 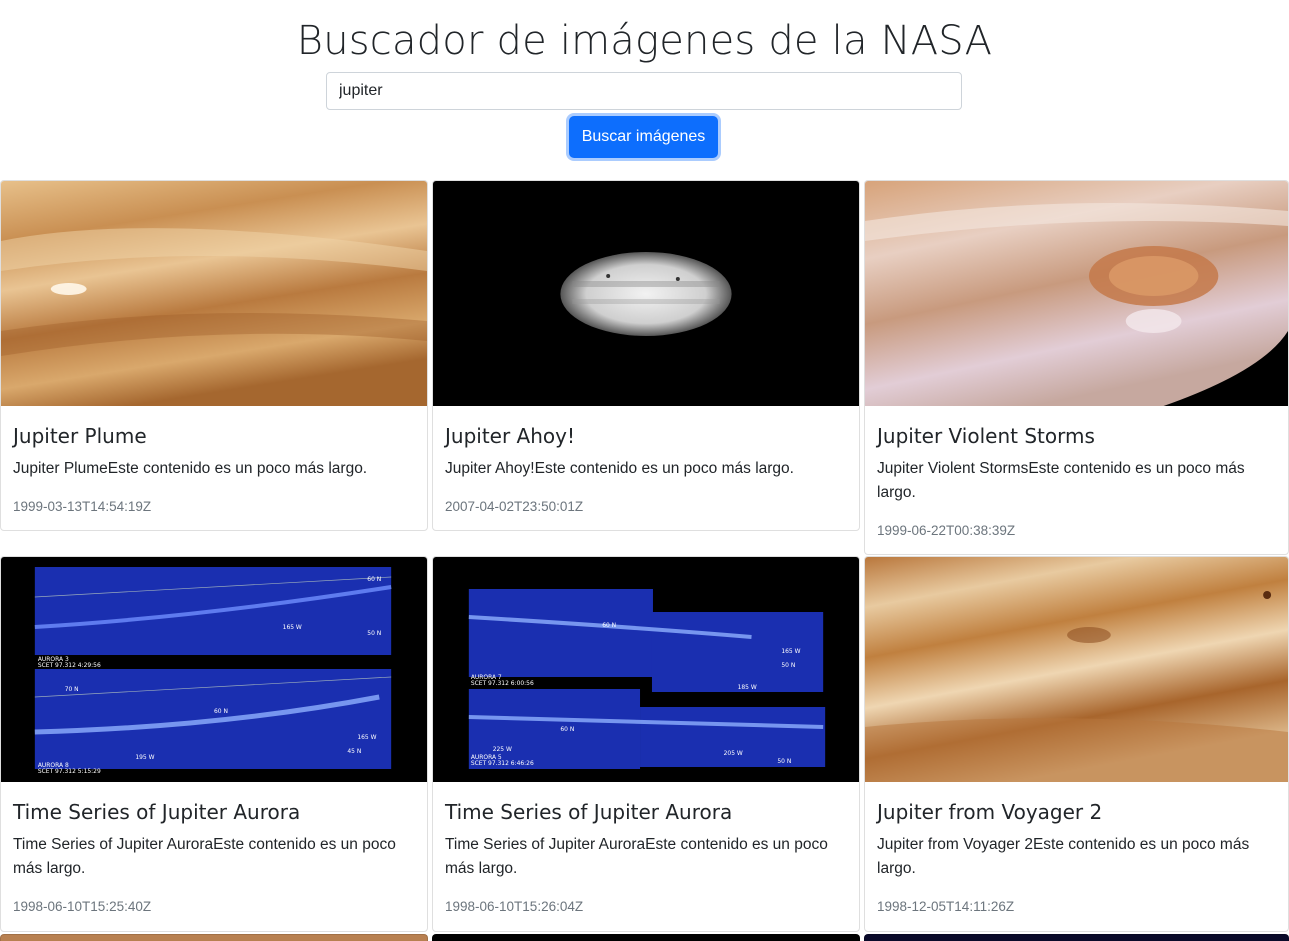 What do you see at coordinates (510, 436) in the screenshot?
I see `card-title: Jupiter Ahoy!` at bounding box center [510, 436].